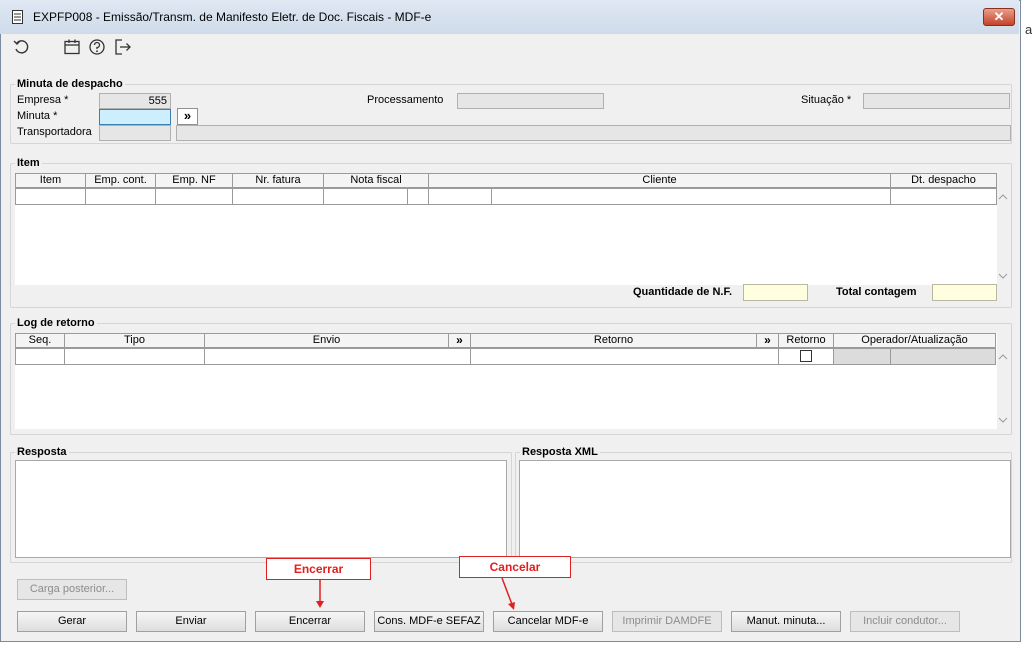  What do you see at coordinates (135, 133) in the screenshot?
I see `transportadora-code-field` at bounding box center [135, 133].